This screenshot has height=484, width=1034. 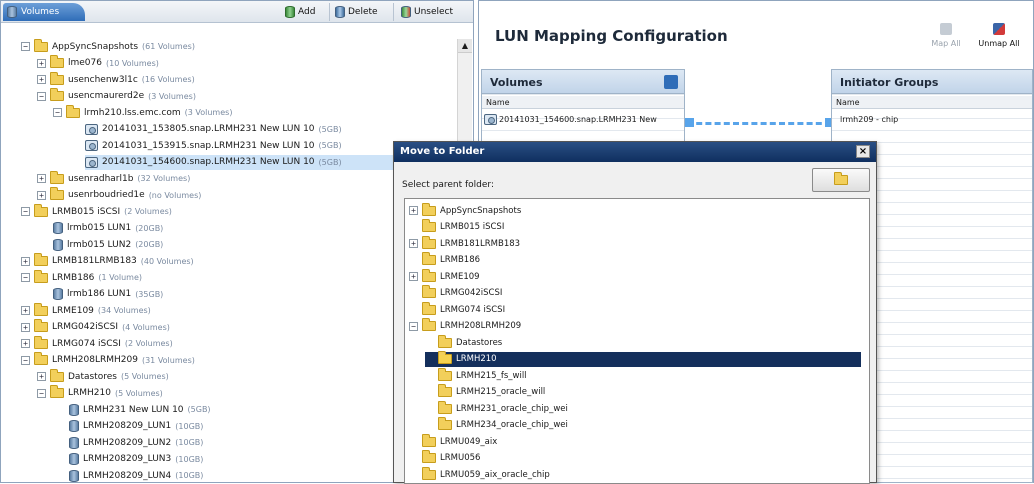 What do you see at coordinates (465, 326) in the screenshot?
I see `tree-row: − LRMH208LRMH209` at bounding box center [465, 326].